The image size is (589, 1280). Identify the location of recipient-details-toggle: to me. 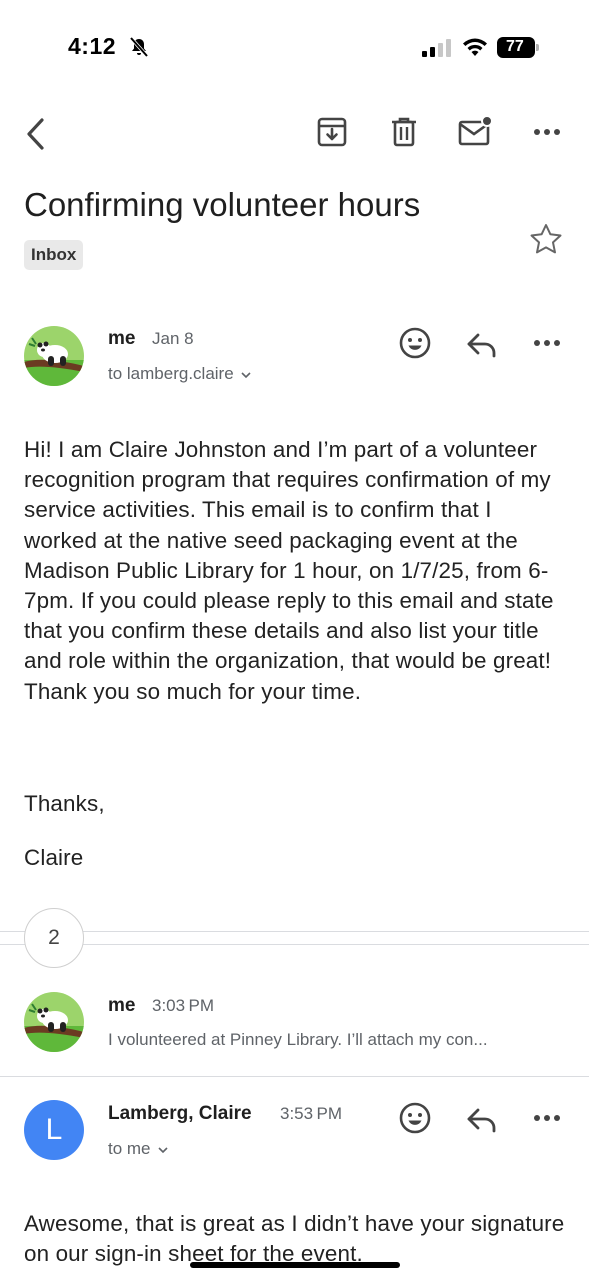
(138, 1149).